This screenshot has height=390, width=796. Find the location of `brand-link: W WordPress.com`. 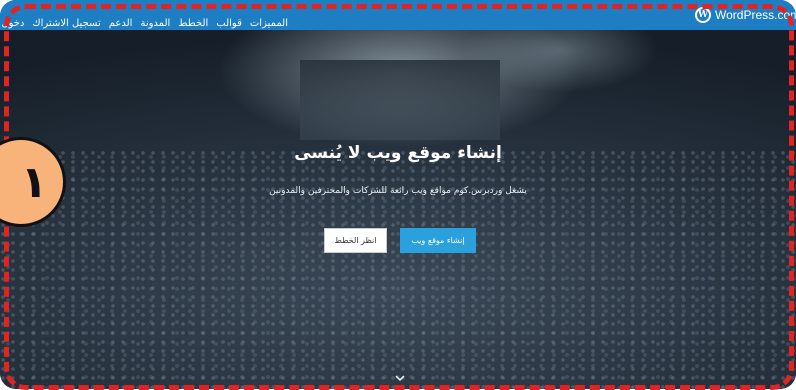

brand-link: W WordPress.com is located at coordinates (398, 15).